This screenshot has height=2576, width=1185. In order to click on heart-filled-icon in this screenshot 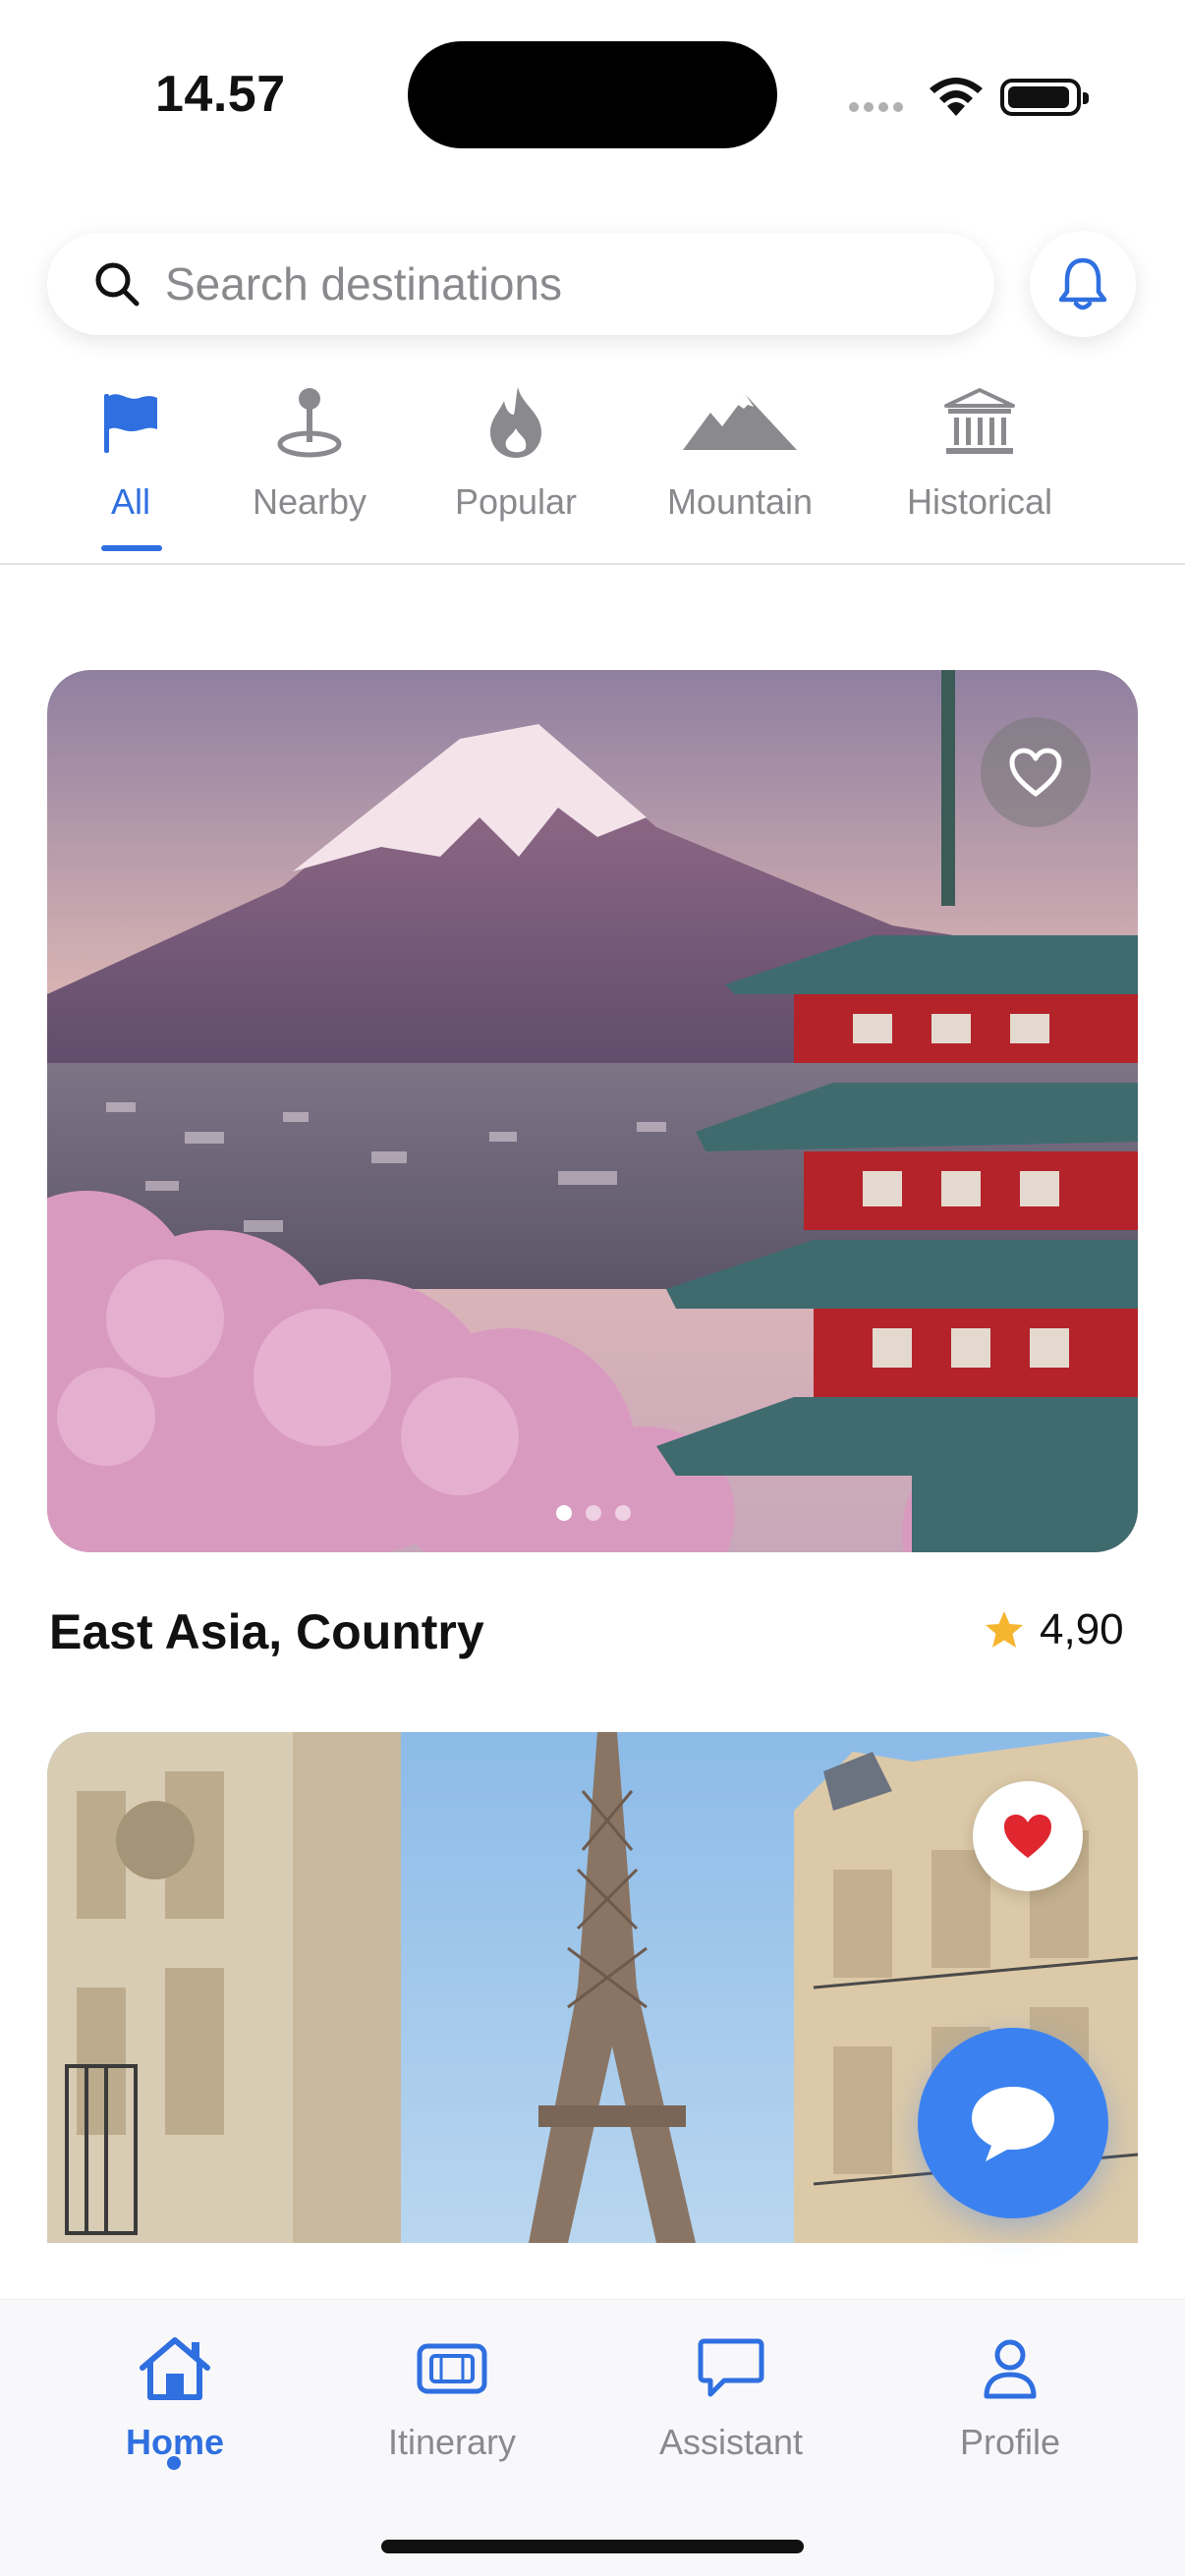, I will do `click(1027, 1836)`.